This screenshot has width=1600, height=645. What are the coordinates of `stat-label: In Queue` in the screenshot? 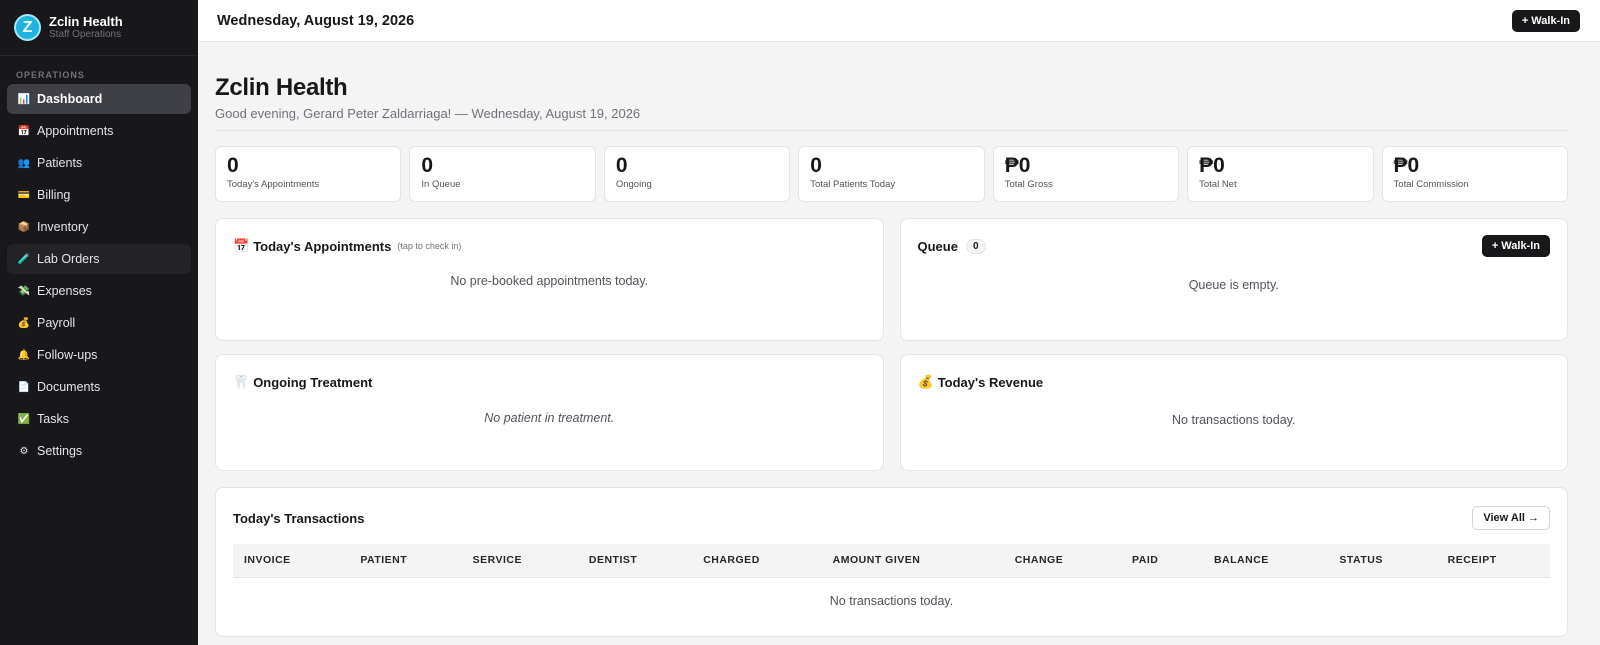 It's located at (441, 184).